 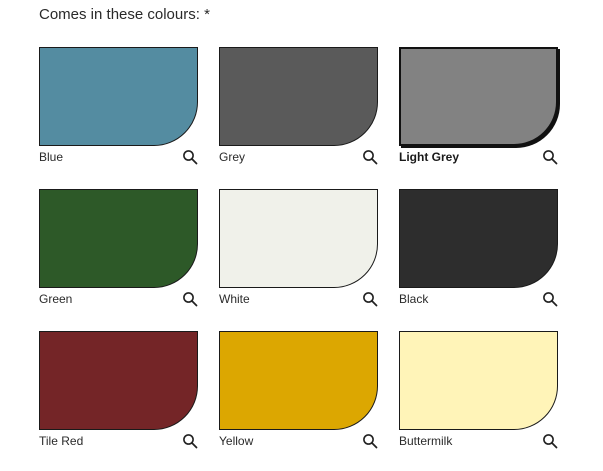 I want to click on colour-option-blue: Blue, so click(x=118, y=108).